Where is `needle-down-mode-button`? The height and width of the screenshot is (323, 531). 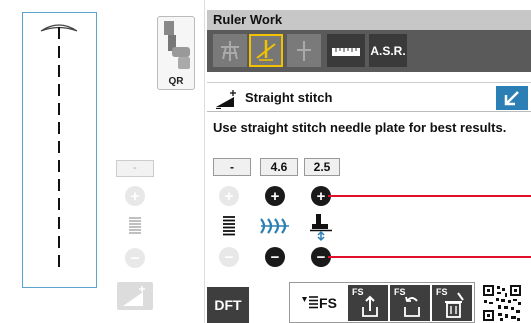
needle-down-mode-button is located at coordinates (304, 50).